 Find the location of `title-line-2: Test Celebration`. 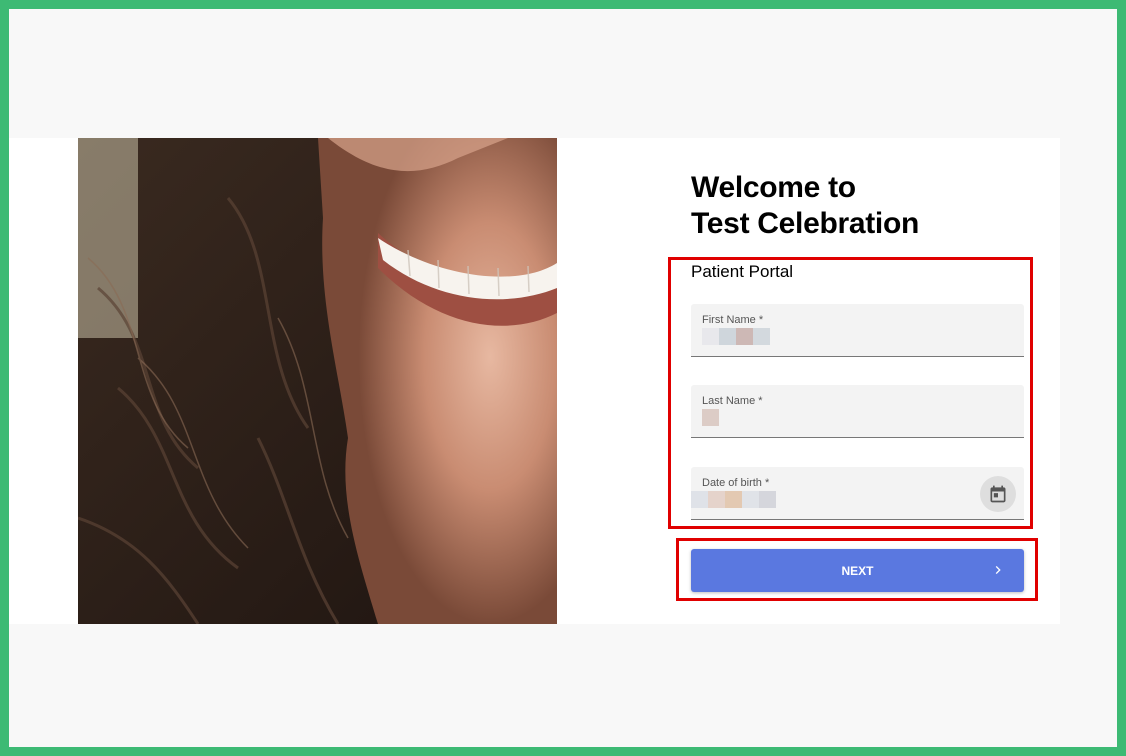

title-line-2: Test Celebration is located at coordinates (805, 223).